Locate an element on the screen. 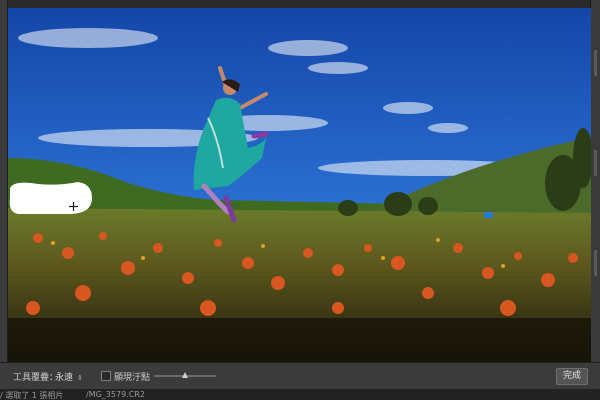 Image resolution: width=600 pixels, height=400 pixels. file-name: /MG_3579.CR2 is located at coordinates (115, 394).